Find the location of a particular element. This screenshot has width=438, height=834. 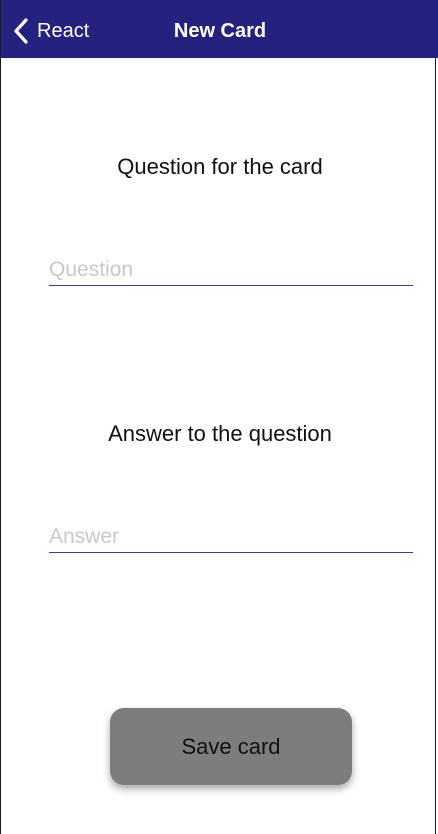

answer-input is located at coordinates (231, 537).